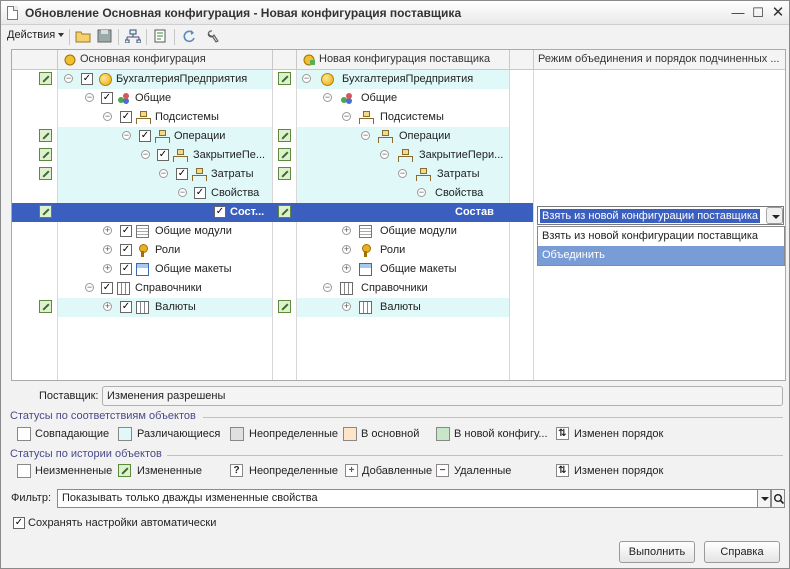 The height and width of the screenshot is (569, 790). Describe the element at coordinates (105, 36) in the screenshot. I see `save-icon` at that location.